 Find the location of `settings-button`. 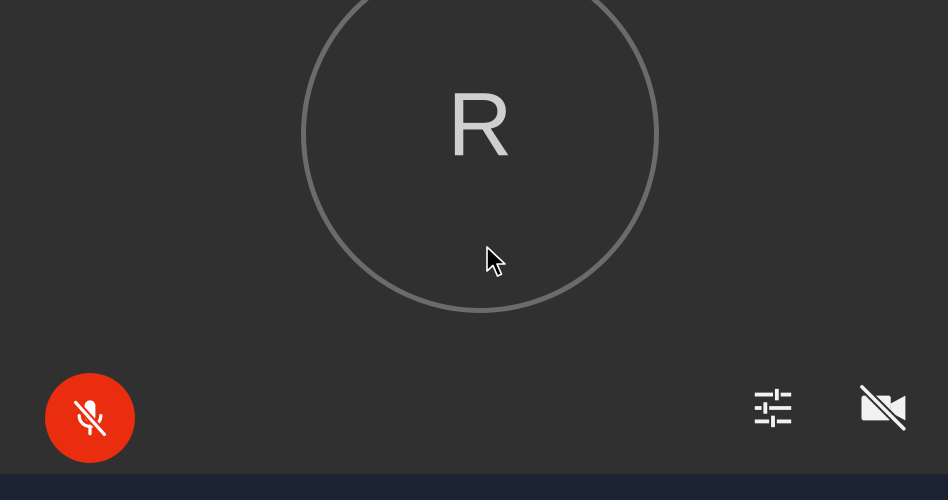

settings-button is located at coordinates (773, 408).